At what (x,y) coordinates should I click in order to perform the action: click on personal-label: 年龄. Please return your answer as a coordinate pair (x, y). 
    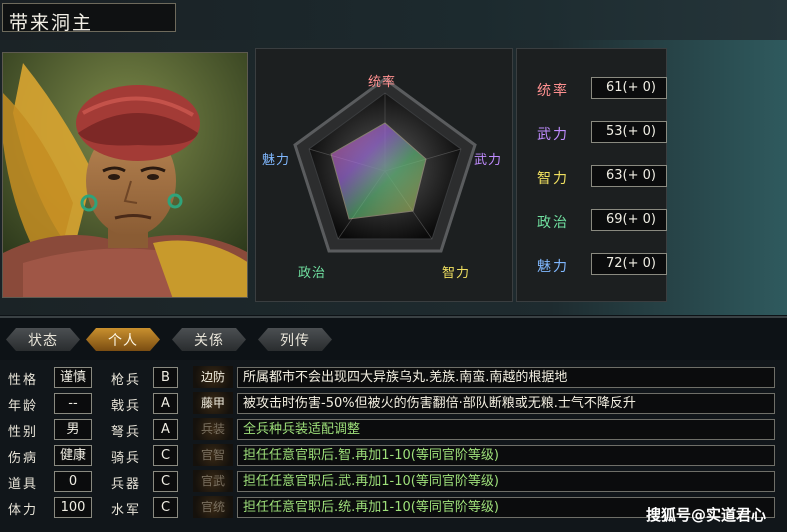
    Looking at the image, I should click on (23, 406).